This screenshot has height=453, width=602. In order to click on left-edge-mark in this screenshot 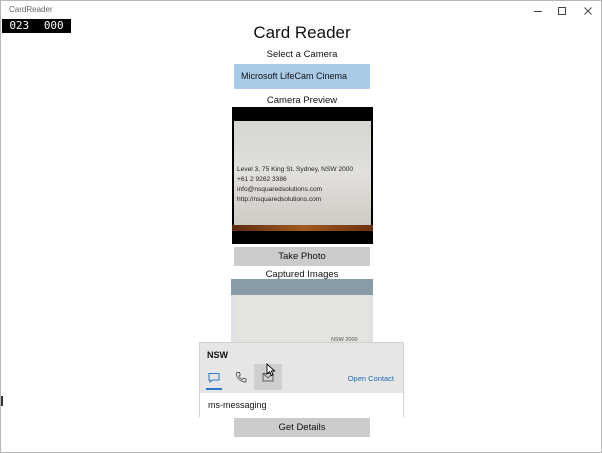, I will do `click(2, 401)`.